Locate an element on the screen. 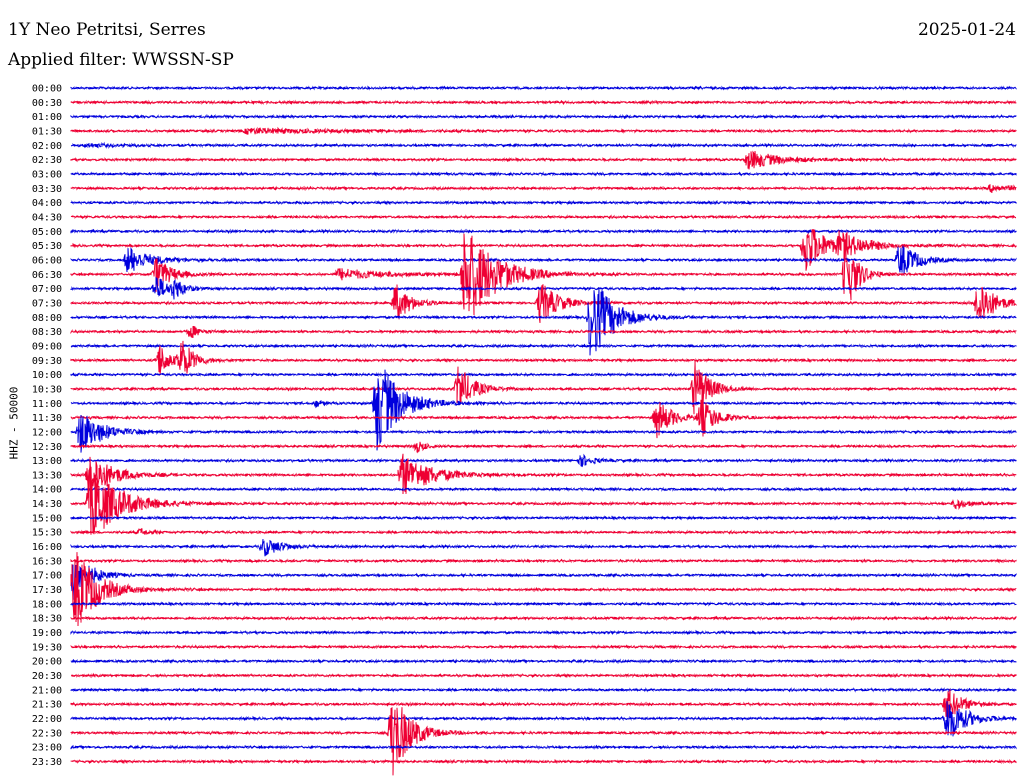 This screenshot has width=1024, height=780. trace-label: 22:00 is located at coordinates (47, 719).